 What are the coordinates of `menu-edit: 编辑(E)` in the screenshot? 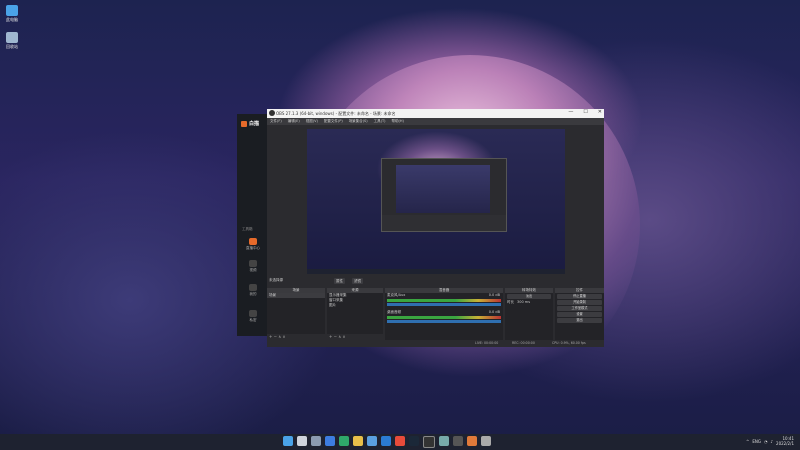 It's located at (294, 121).